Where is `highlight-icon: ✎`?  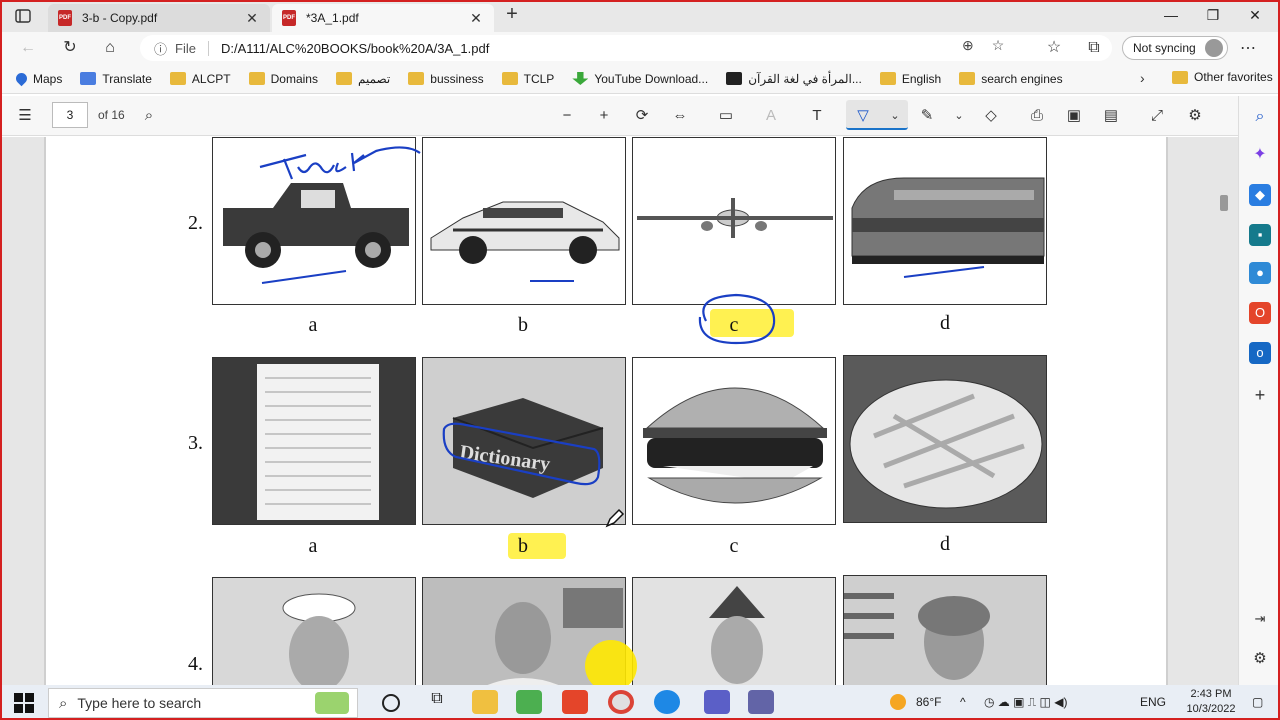
highlight-icon: ✎ is located at coordinates (927, 116).